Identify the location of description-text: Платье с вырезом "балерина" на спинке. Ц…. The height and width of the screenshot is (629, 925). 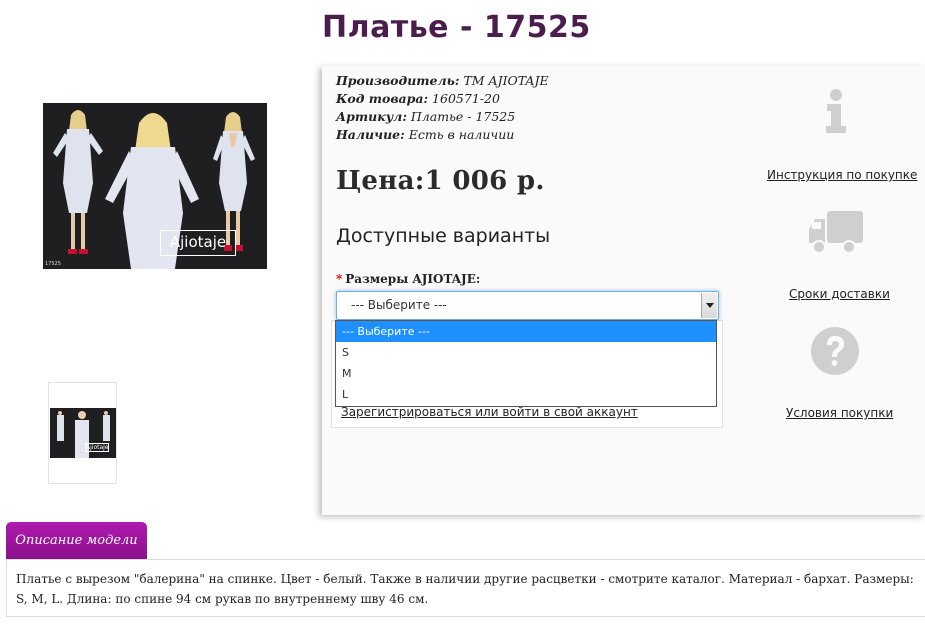
(465, 589).